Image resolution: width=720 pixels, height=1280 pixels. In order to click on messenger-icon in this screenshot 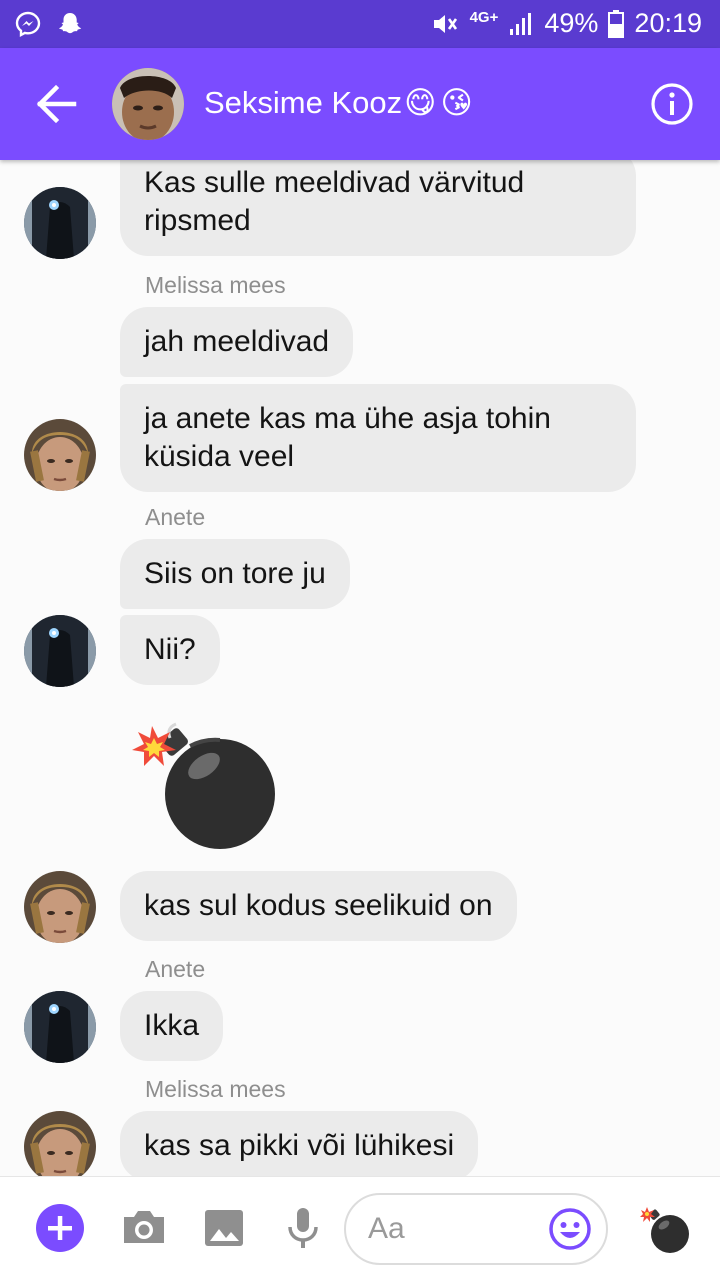, I will do `click(28, 24)`.